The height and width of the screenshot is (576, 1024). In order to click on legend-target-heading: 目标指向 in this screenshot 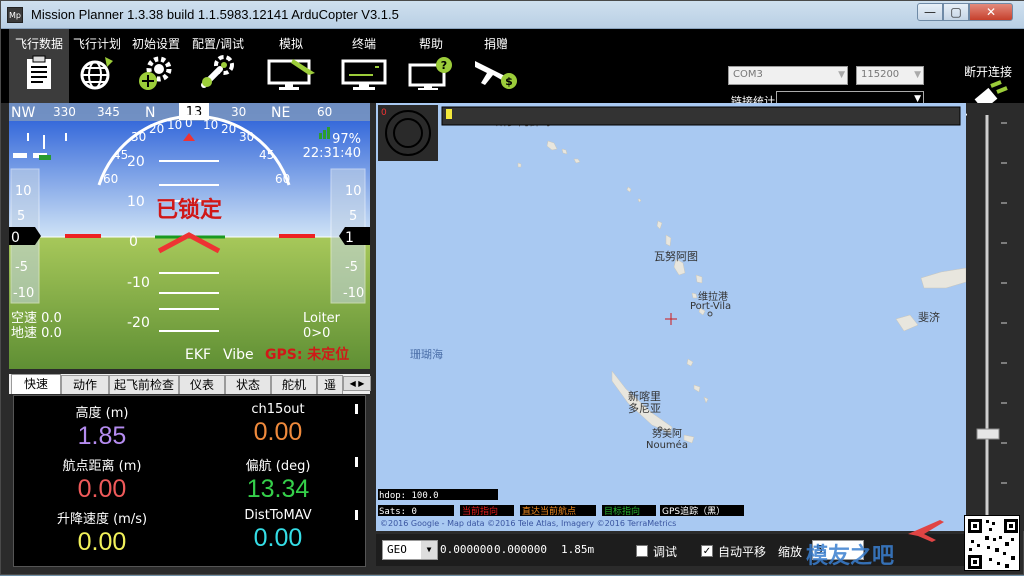, I will do `click(622, 511)`.